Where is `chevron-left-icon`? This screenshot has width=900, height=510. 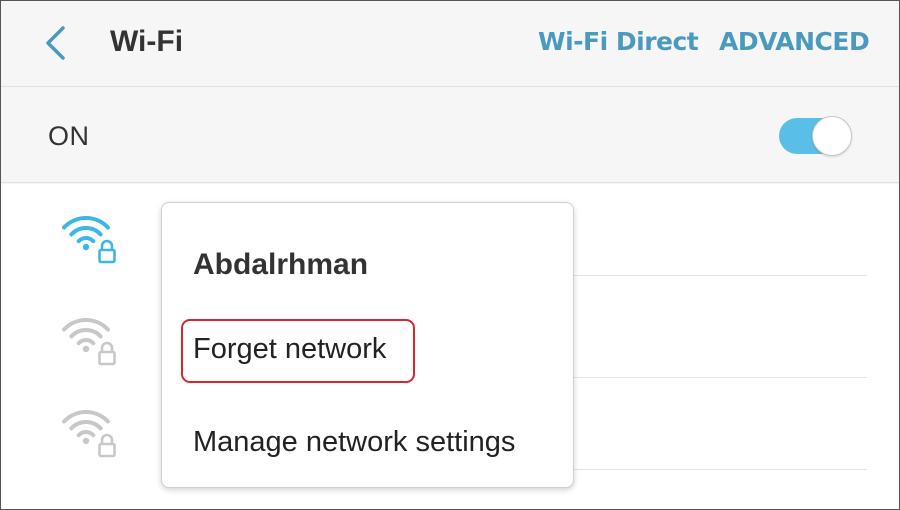
chevron-left-icon is located at coordinates (55, 43).